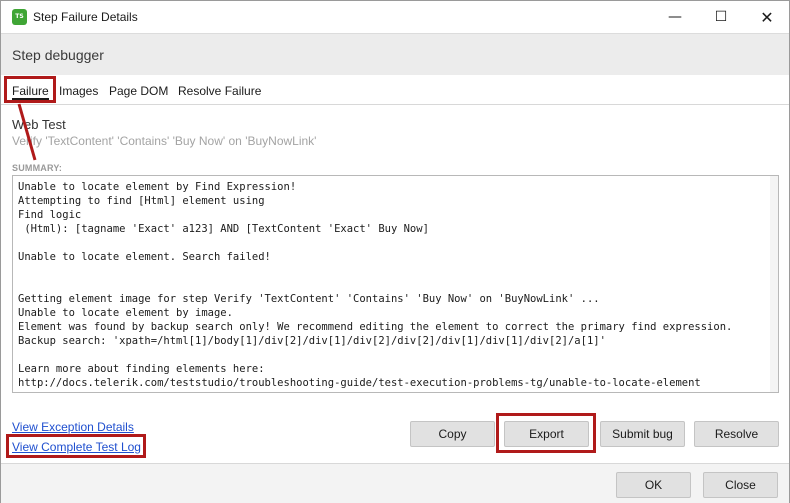  I want to click on tab-page-dom: Page DOM, so click(138, 91).